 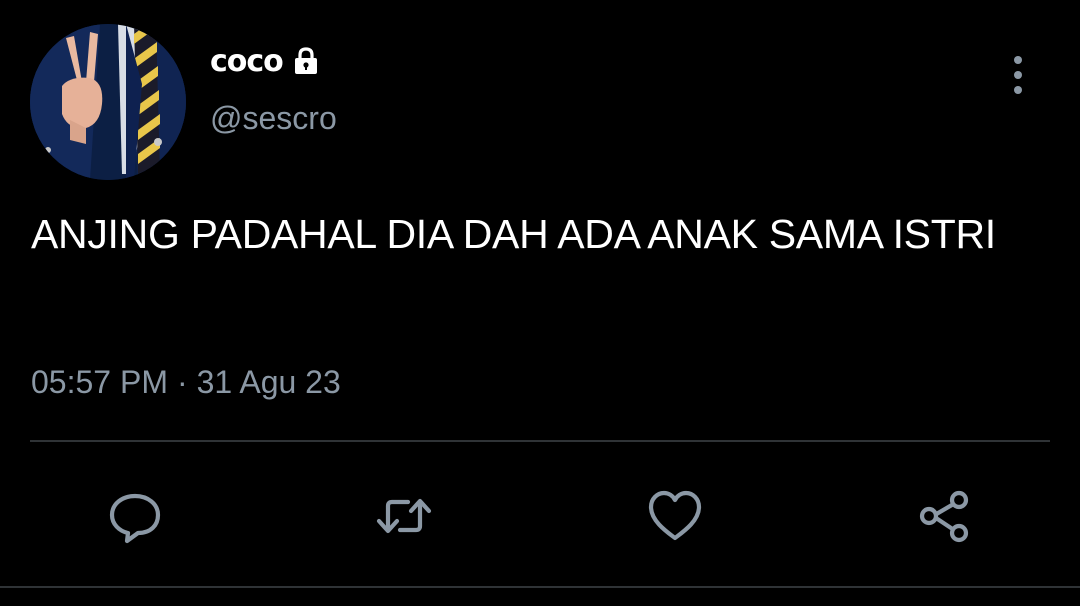 I want to click on reply-button, so click(x=135, y=516).